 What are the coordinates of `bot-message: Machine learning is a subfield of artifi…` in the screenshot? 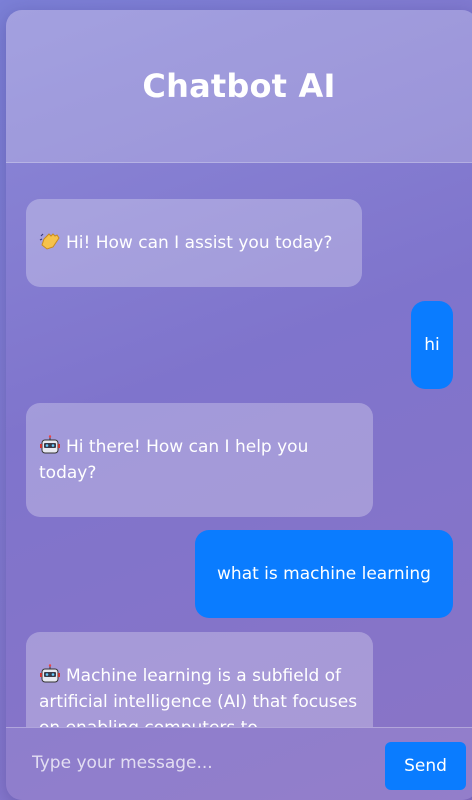 It's located at (199, 679).